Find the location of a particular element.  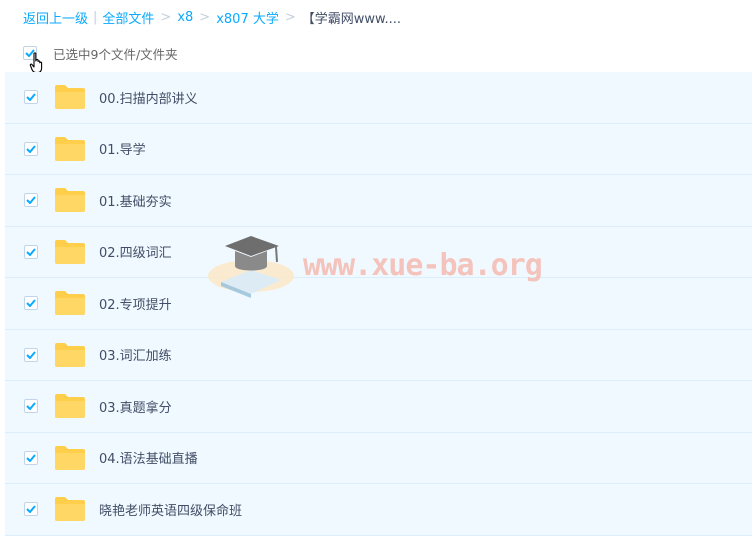

file-name: 03.词汇加练 is located at coordinates (135, 354).